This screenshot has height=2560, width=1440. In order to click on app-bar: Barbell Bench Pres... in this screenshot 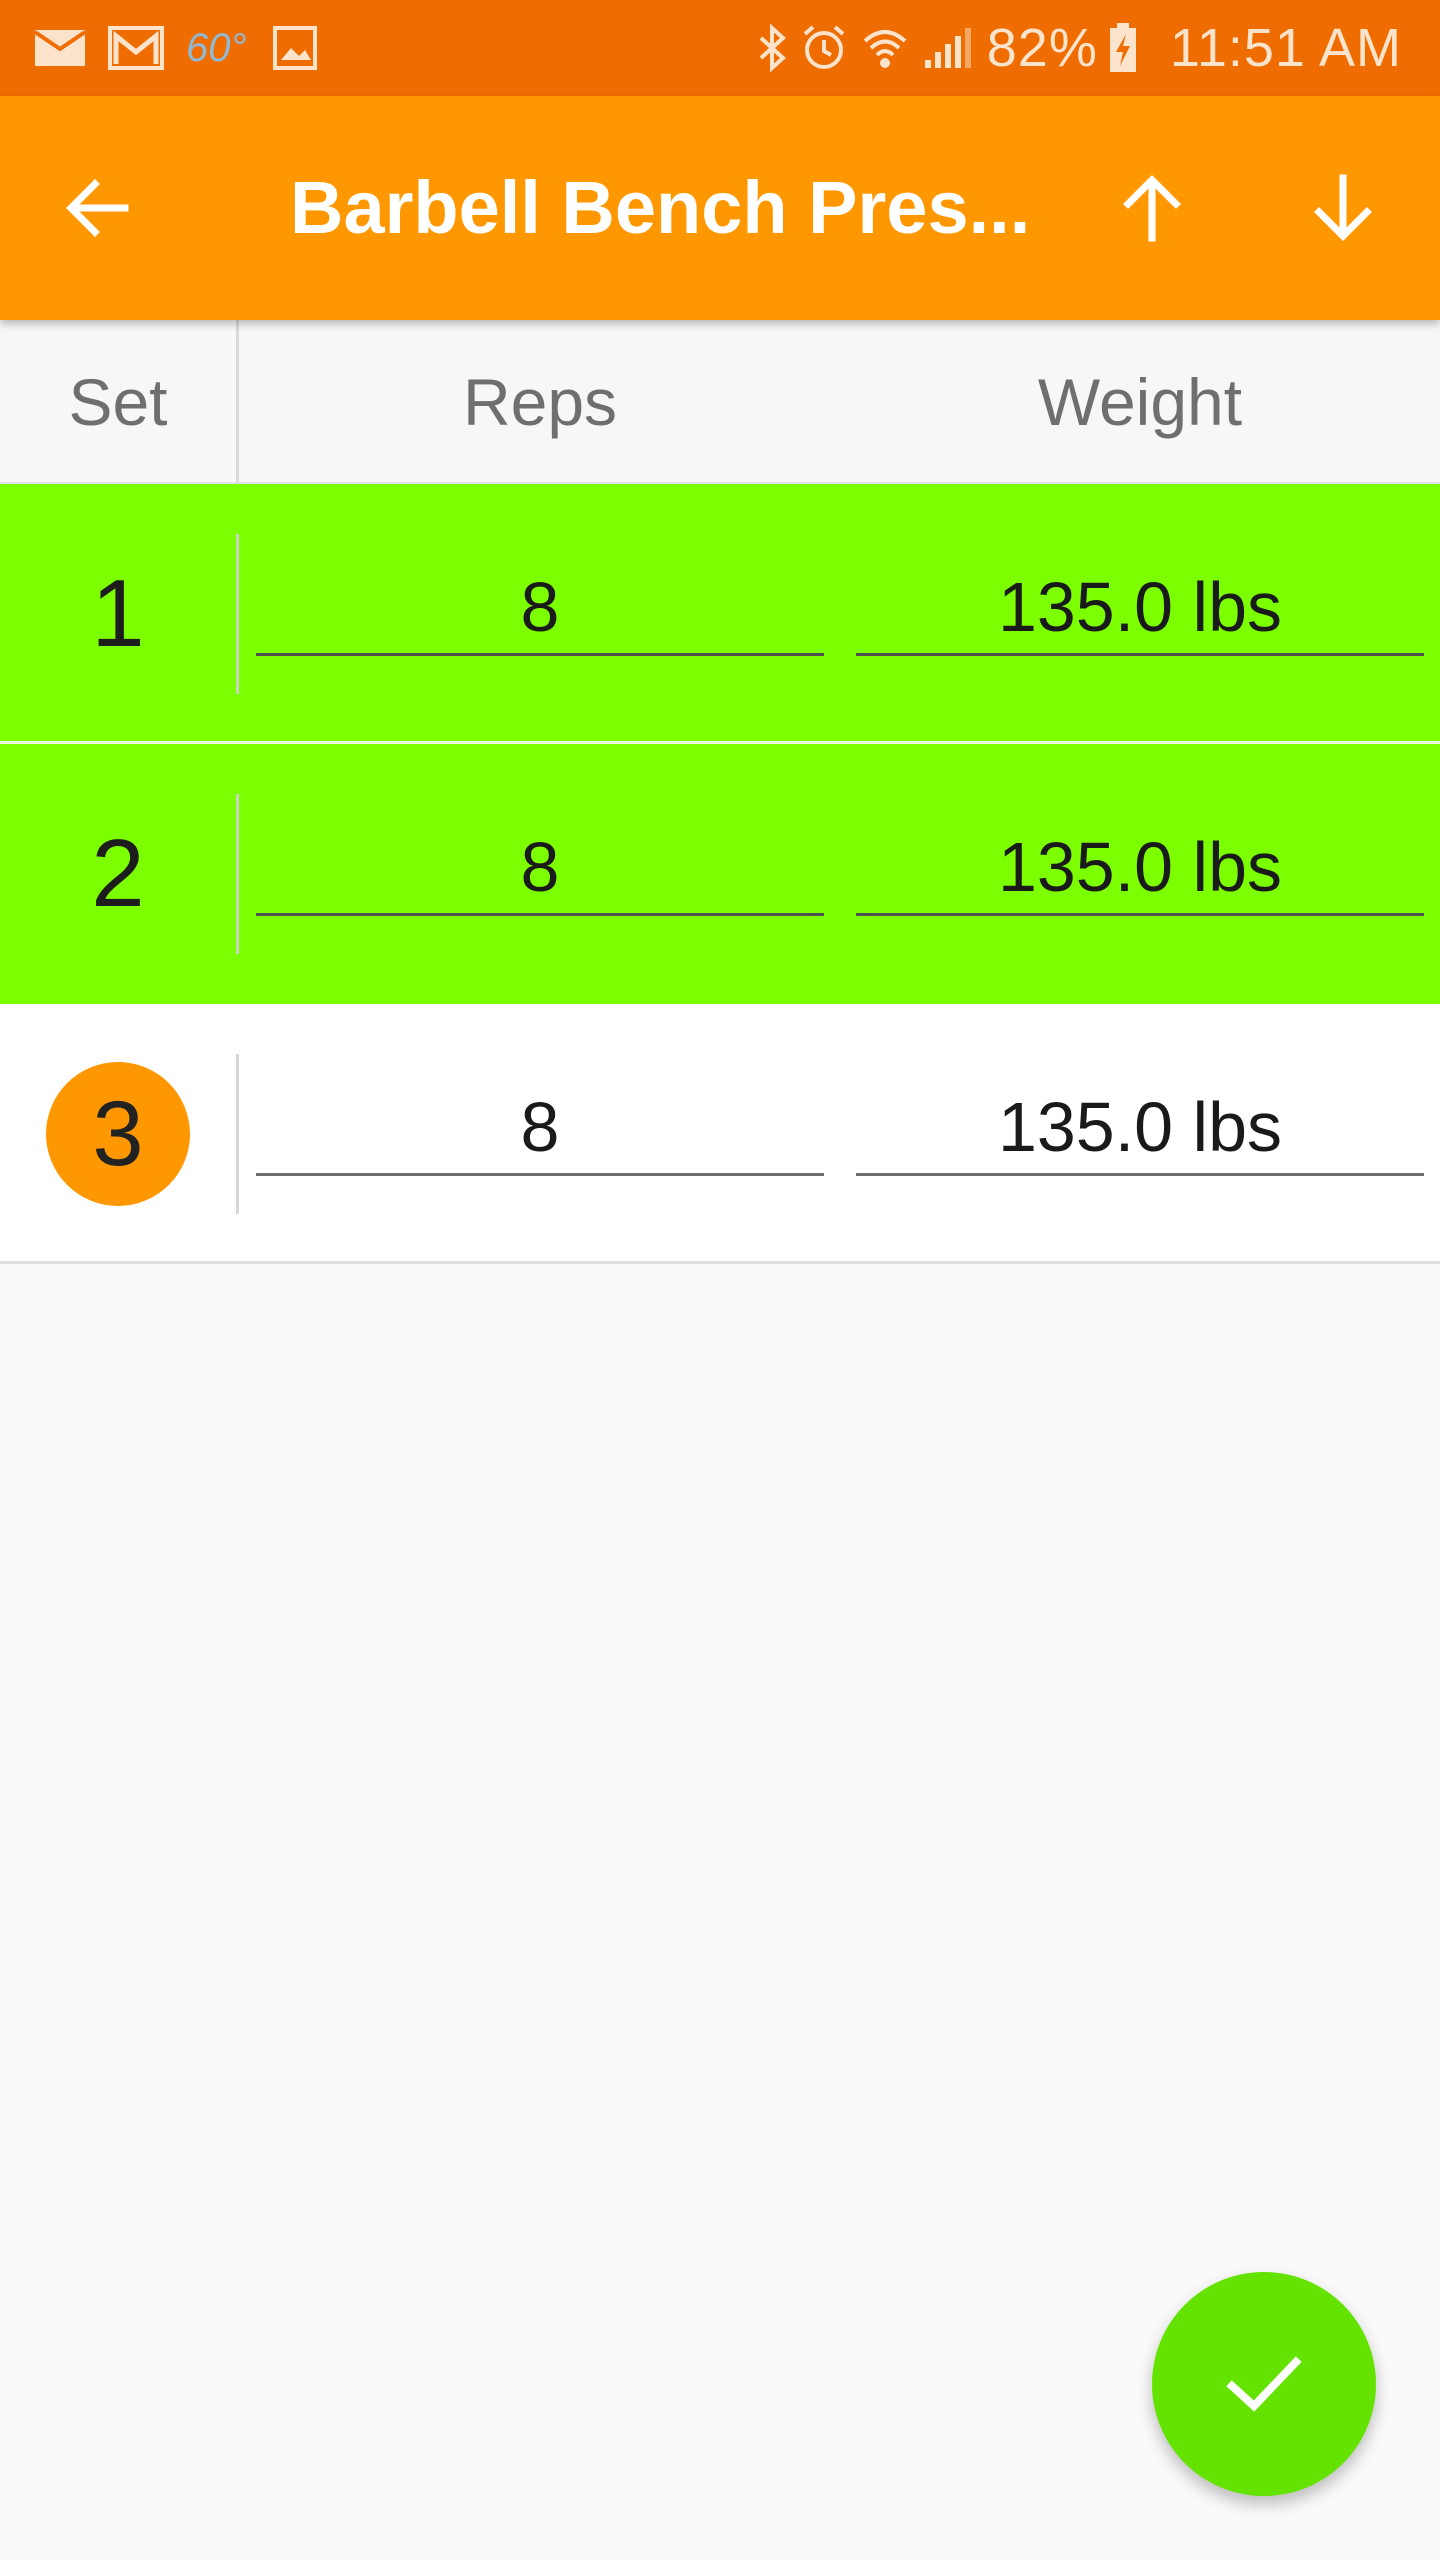, I will do `click(720, 208)`.